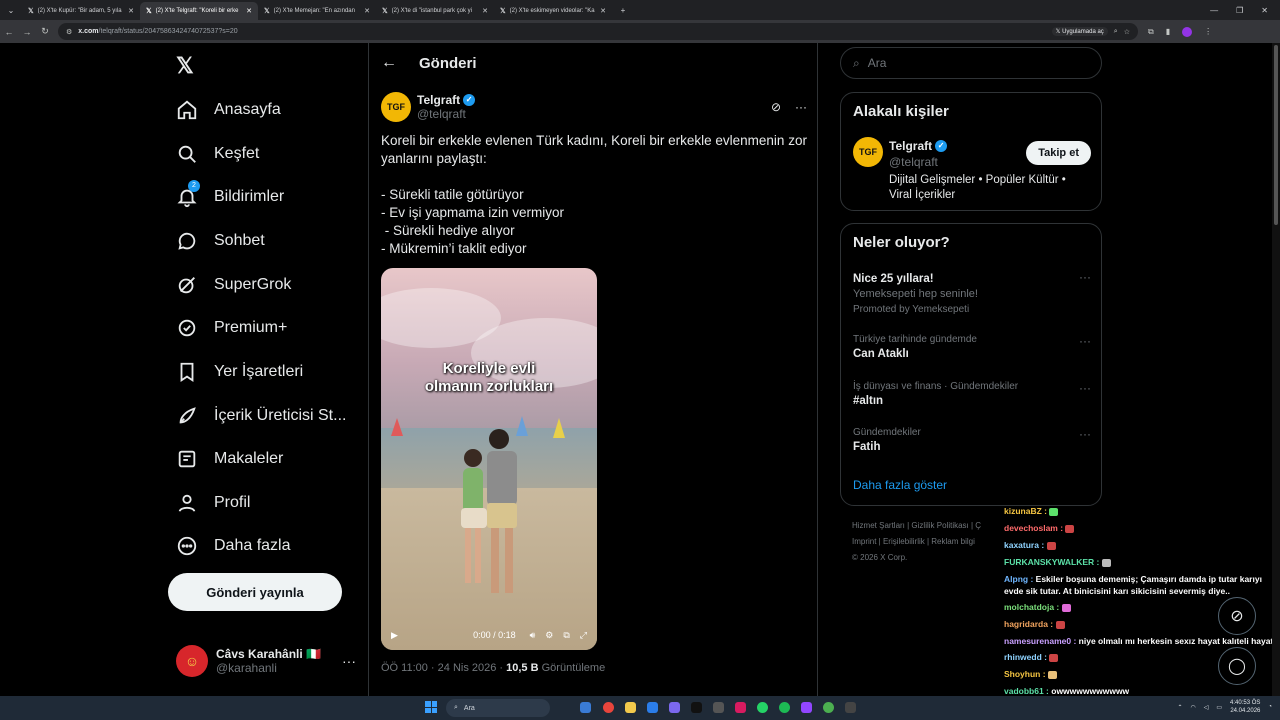  I want to click on search-input: ⌕ Ara, so click(971, 63).